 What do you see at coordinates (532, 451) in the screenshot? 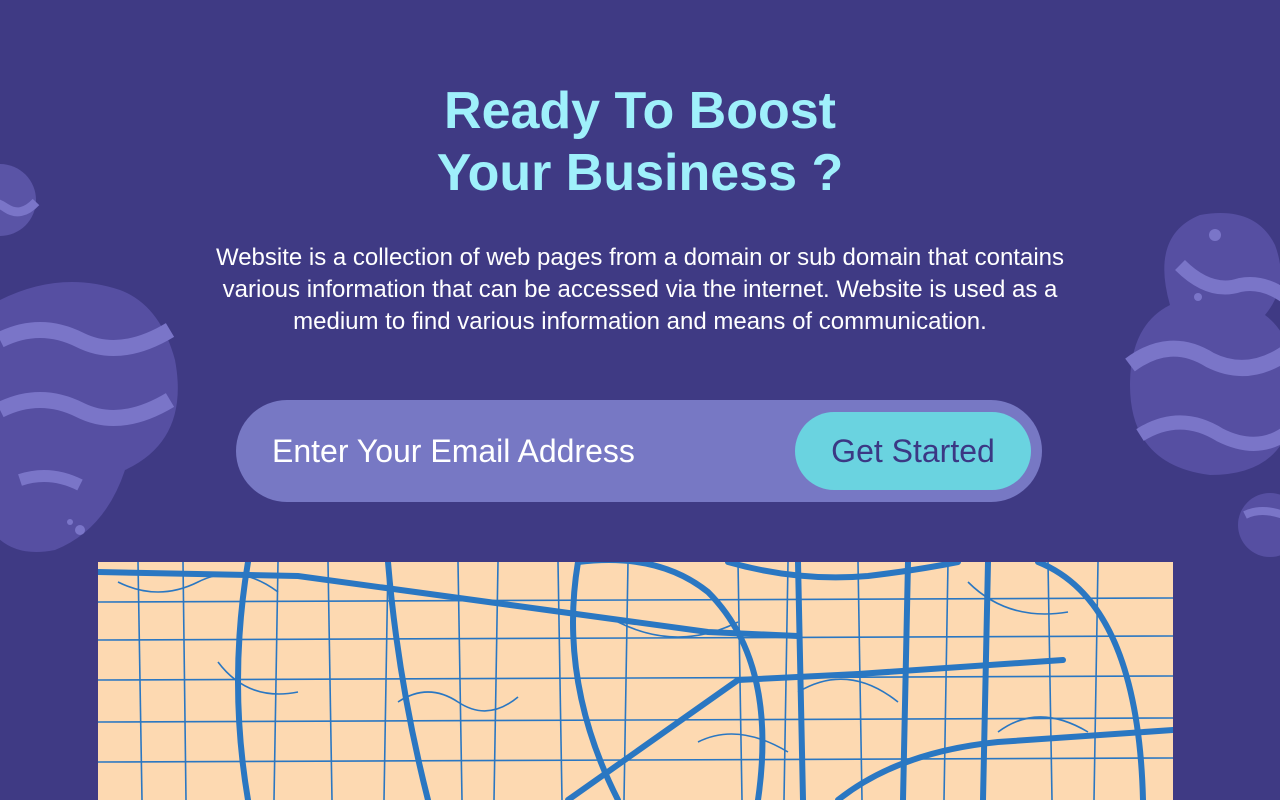
I see `email-input` at bounding box center [532, 451].